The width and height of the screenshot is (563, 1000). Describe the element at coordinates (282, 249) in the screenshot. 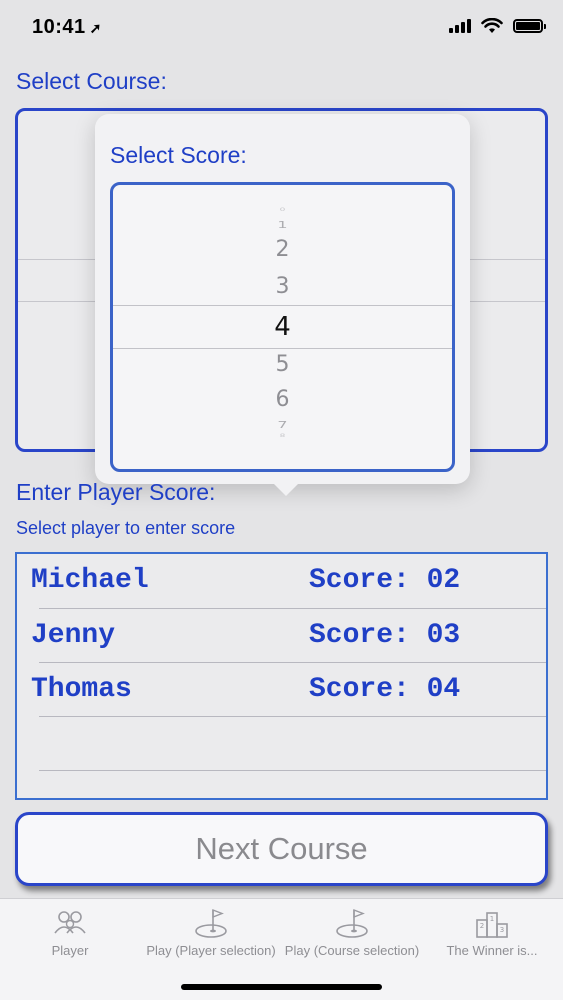

I see `wheel-item: 2` at that location.